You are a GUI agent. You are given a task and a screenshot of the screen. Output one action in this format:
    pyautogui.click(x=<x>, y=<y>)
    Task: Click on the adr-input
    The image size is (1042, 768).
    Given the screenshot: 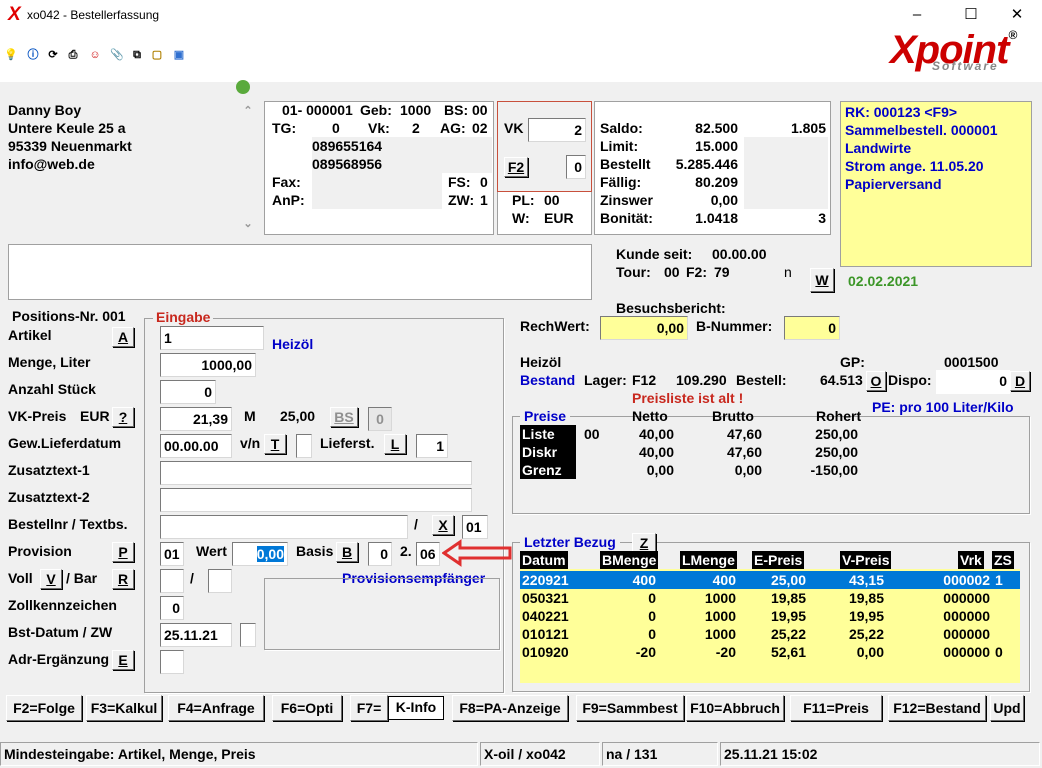 What is the action you would take?
    pyautogui.click(x=172, y=662)
    